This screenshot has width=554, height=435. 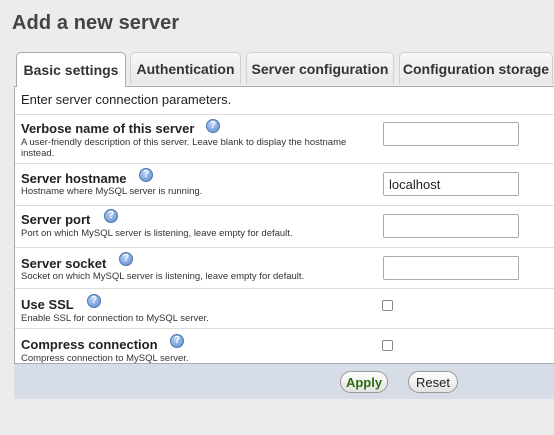 What do you see at coordinates (433, 382) in the screenshot?
I see `reset-button: Reset` at bounding box center [433, 382].